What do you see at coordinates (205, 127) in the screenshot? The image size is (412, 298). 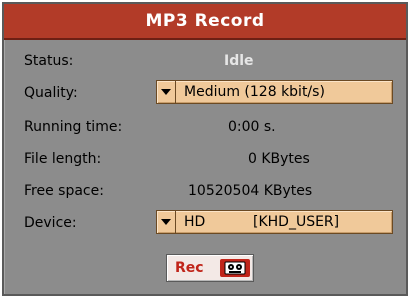 I see `running-time-row: Running time: 0:00 s.` at bounding box center [205, 127].